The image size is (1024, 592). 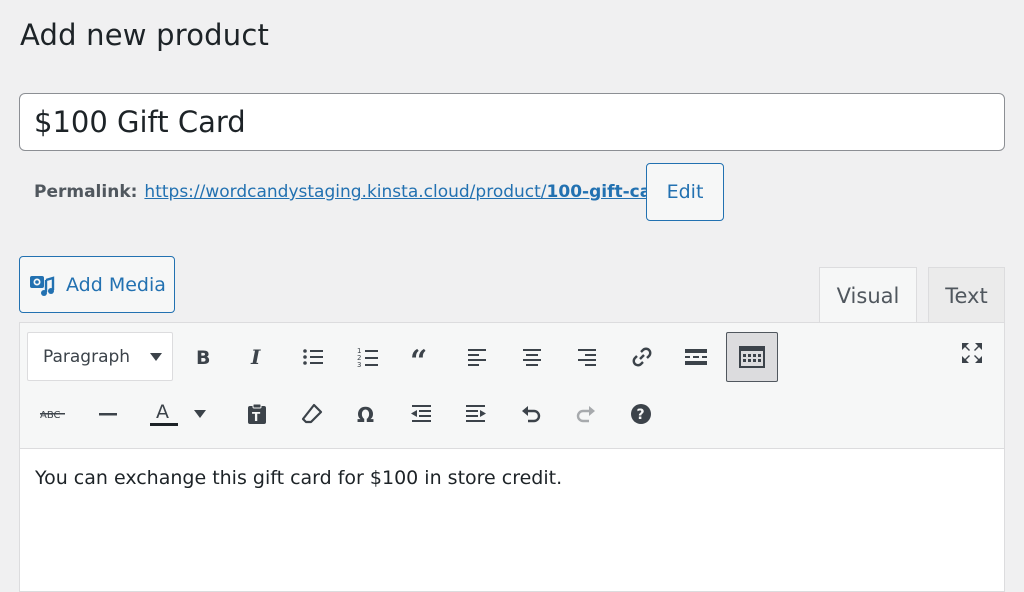 I want to click on outdent-icon, so click(x=421, y=413).